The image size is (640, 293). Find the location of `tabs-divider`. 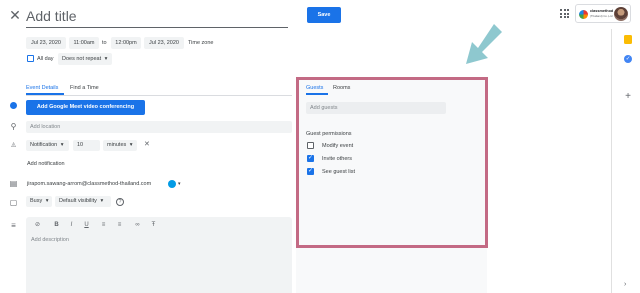

tabs-divider is located at coordinates (159, 95).